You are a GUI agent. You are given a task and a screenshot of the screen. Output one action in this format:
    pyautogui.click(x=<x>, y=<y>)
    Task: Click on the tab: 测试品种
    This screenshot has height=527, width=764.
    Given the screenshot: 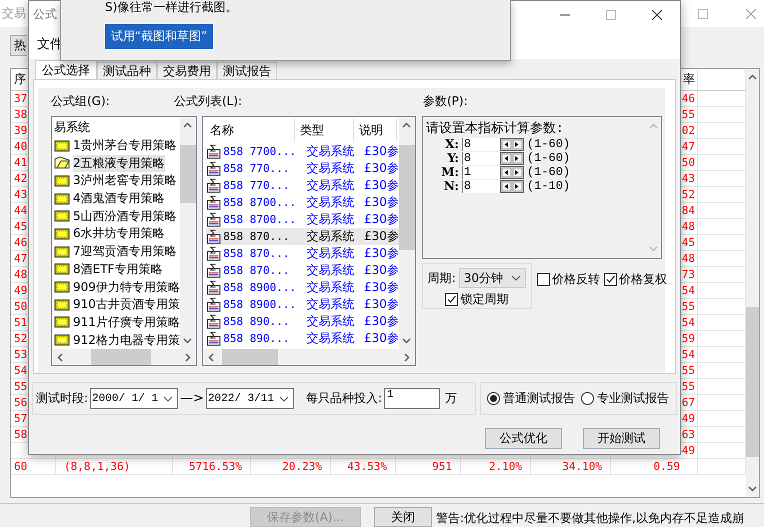 What is the action you would take?
    pyautogui.click(x=127, y=70)
    